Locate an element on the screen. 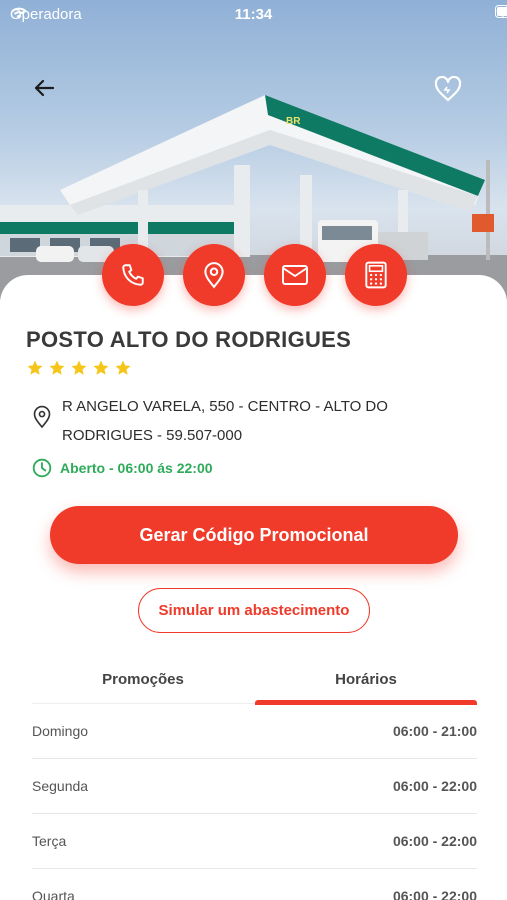  status-bar: Operadora 11:34 is located at coordinates (253, 14).